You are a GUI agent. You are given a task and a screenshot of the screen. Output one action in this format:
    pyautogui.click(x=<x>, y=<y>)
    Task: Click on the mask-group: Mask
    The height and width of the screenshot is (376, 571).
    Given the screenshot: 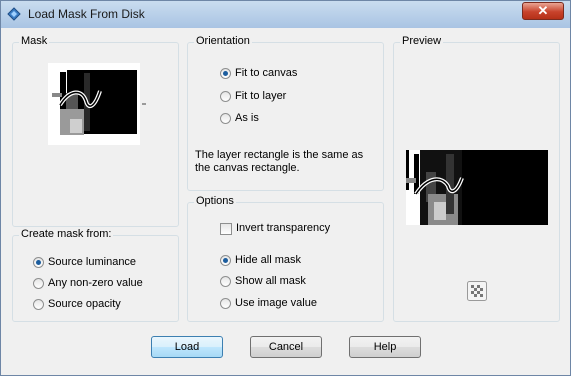 What is the action you would take?
    pyautogui.click(x=95, y=131)
    